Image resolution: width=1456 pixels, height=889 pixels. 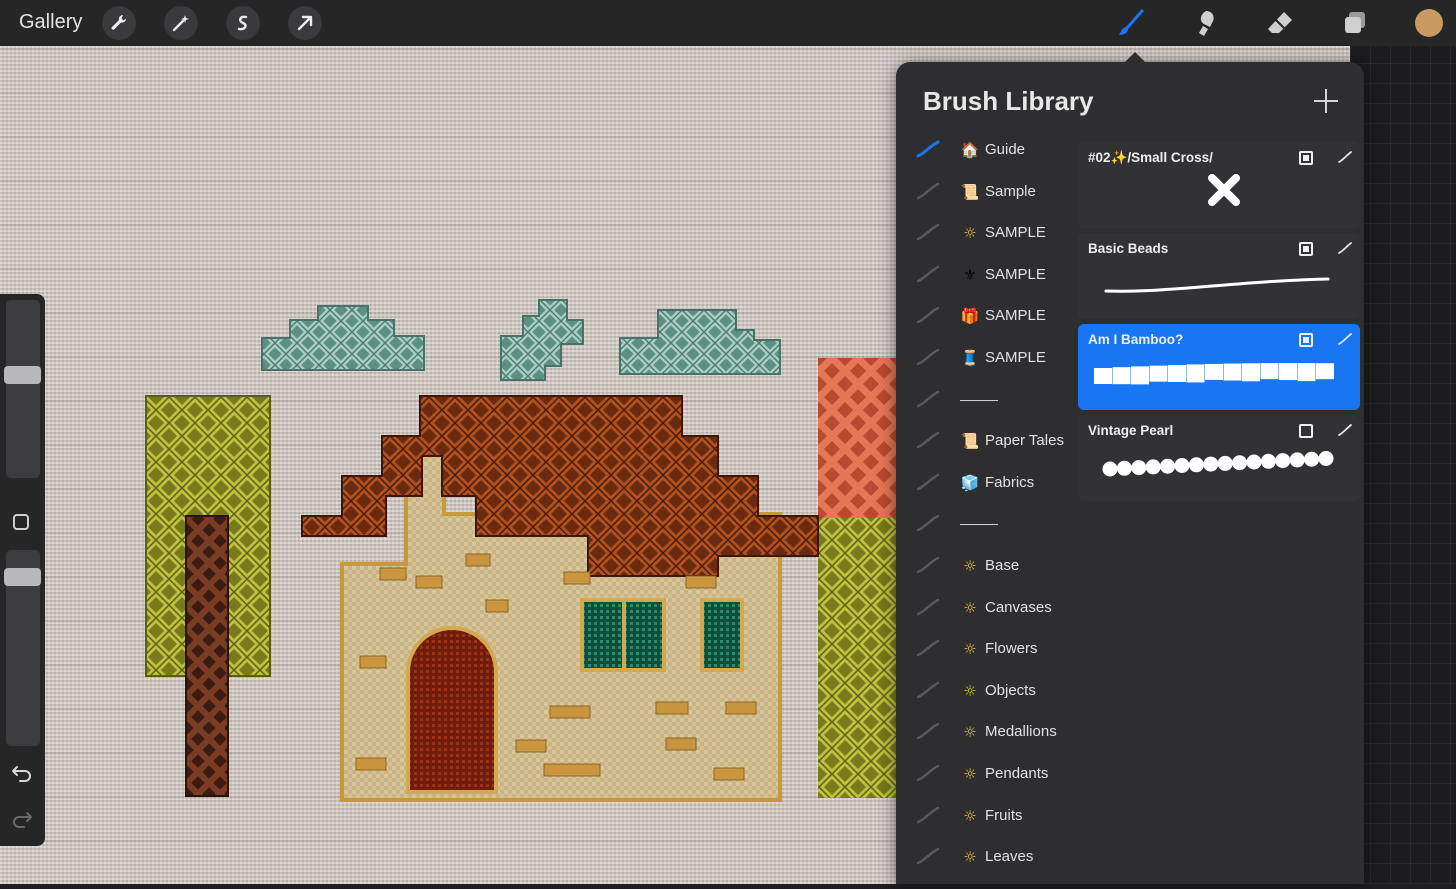 I want to click on brush-name: Basic Beads, so click(x=1128, y=248).